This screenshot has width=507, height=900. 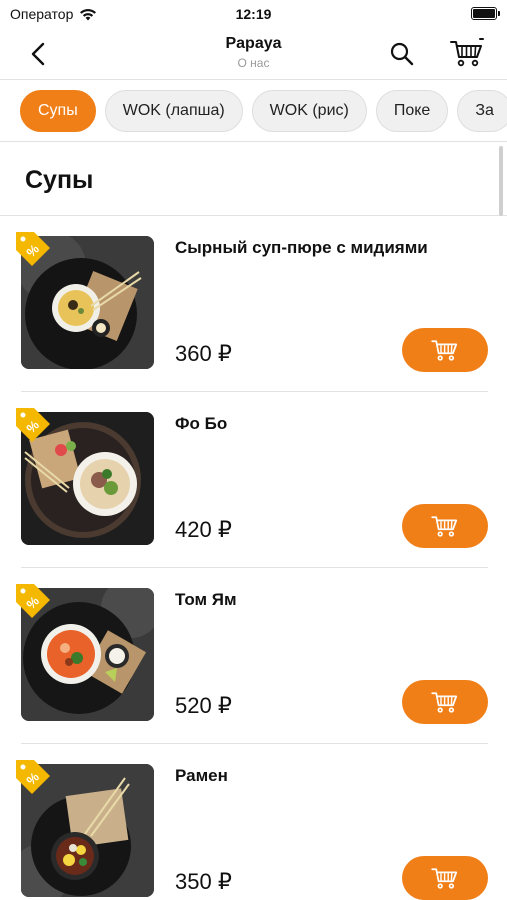 I want to click on status-time: 12:19, so click(x=253, y=14).